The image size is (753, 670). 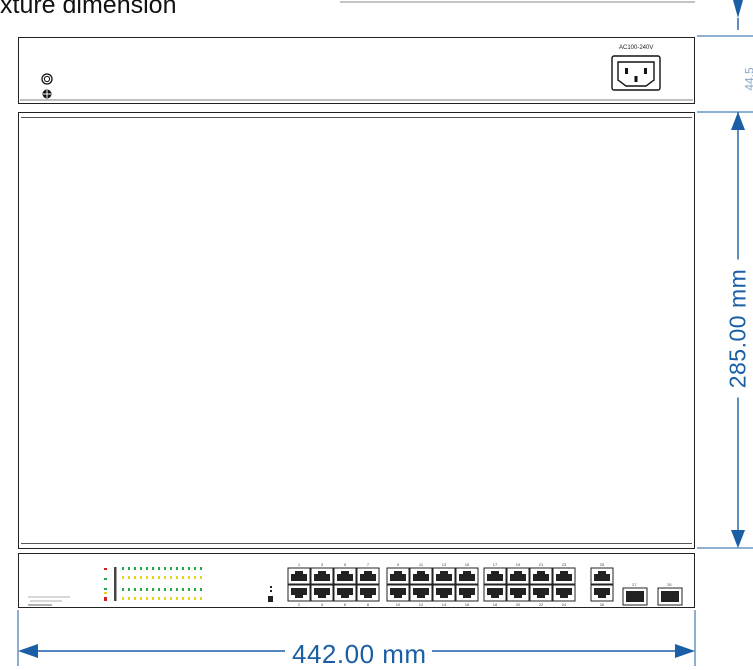 What do you see at coordinates (444, 604) in the screenshot?
I see `port-number: 14` at bounding box center [444, 604].